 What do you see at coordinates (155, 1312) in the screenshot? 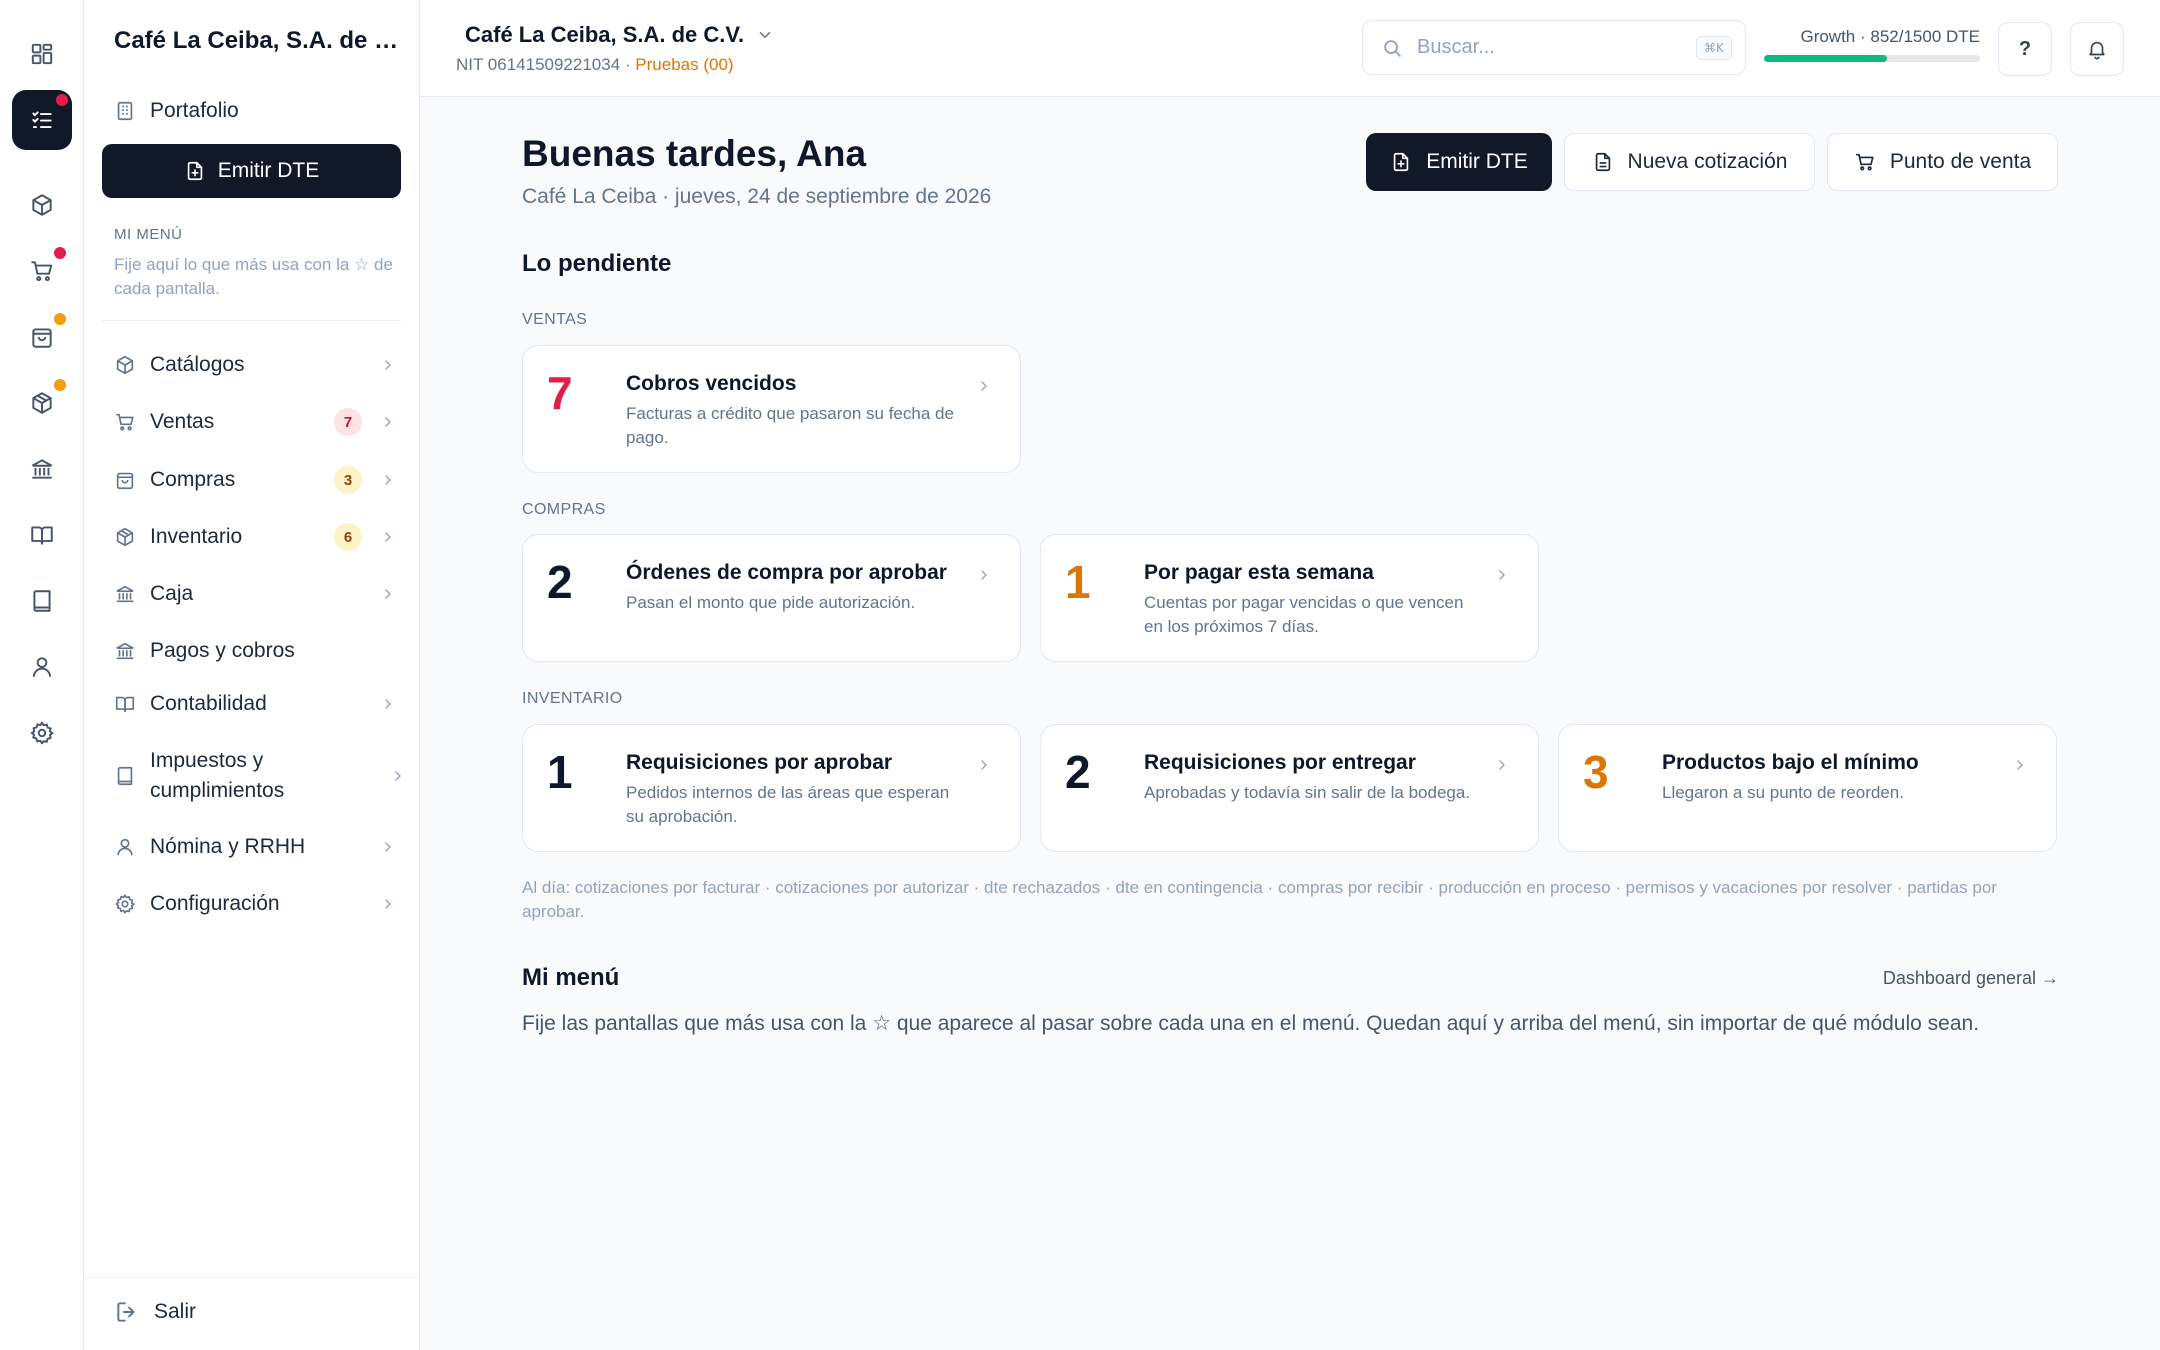
I see `logout-button: Salir` at bounding box center [155, 1312].